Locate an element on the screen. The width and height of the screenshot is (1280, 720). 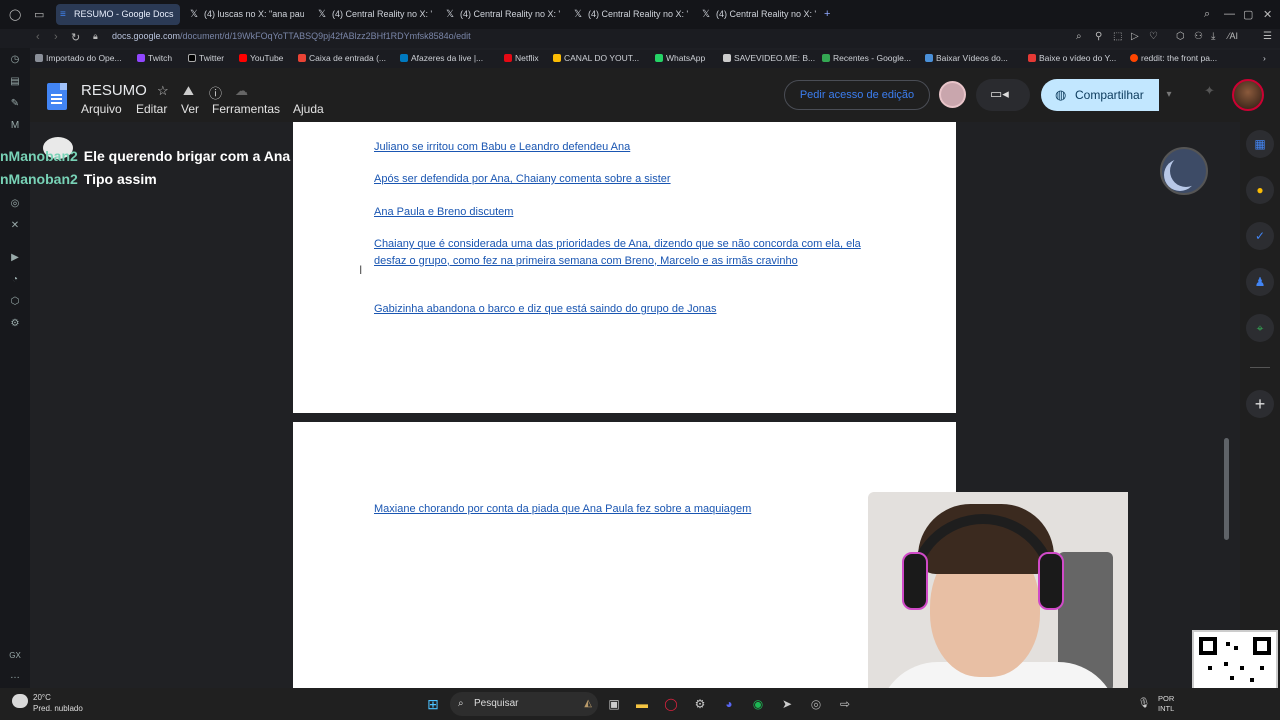
zoom-icon: ⌕ is located at coordinates (1079, 36).